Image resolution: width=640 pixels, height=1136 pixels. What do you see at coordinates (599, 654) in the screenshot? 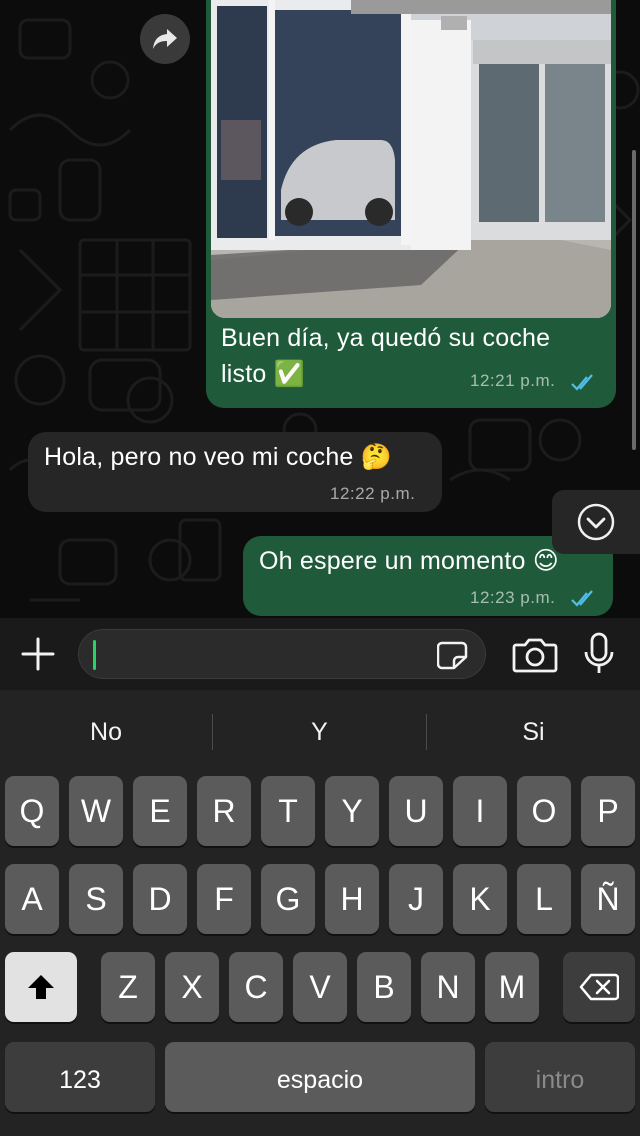
I see `microphone-icon` at bounding box center [599, 654].